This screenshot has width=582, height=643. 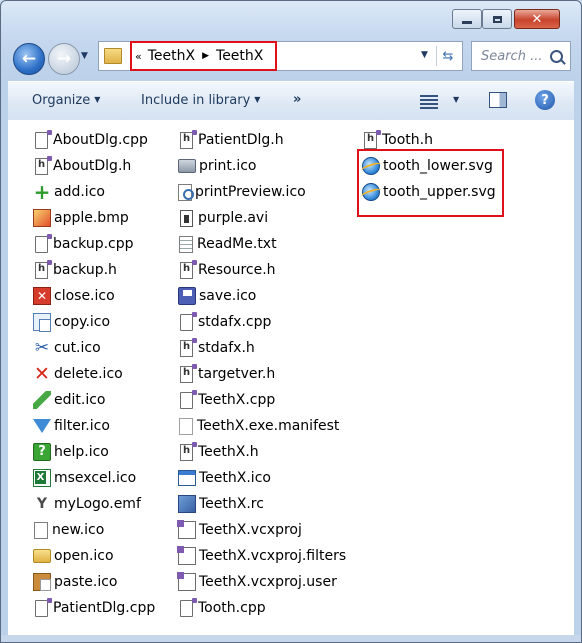 What do you see at coordinates (268, 426) in the screenshot?
I see `file-name: TeethX.exe.manifest` at bounding box center [268, 426].